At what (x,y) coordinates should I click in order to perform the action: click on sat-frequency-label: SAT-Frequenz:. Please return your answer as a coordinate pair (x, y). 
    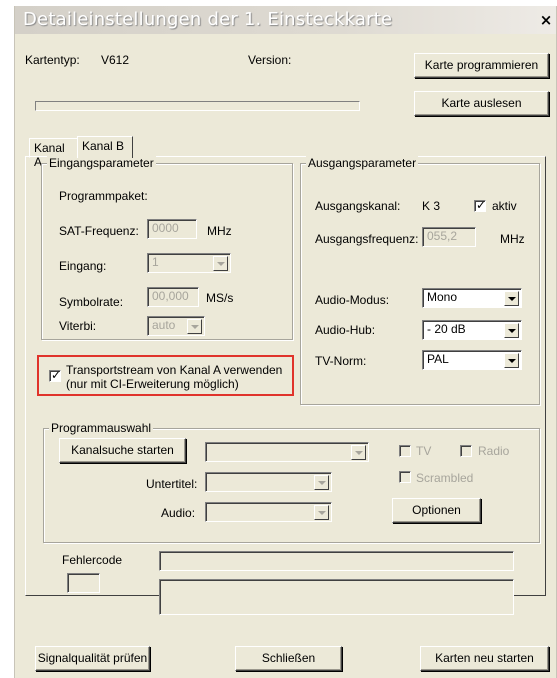
    Looking at the image, I should click on (99, 231).